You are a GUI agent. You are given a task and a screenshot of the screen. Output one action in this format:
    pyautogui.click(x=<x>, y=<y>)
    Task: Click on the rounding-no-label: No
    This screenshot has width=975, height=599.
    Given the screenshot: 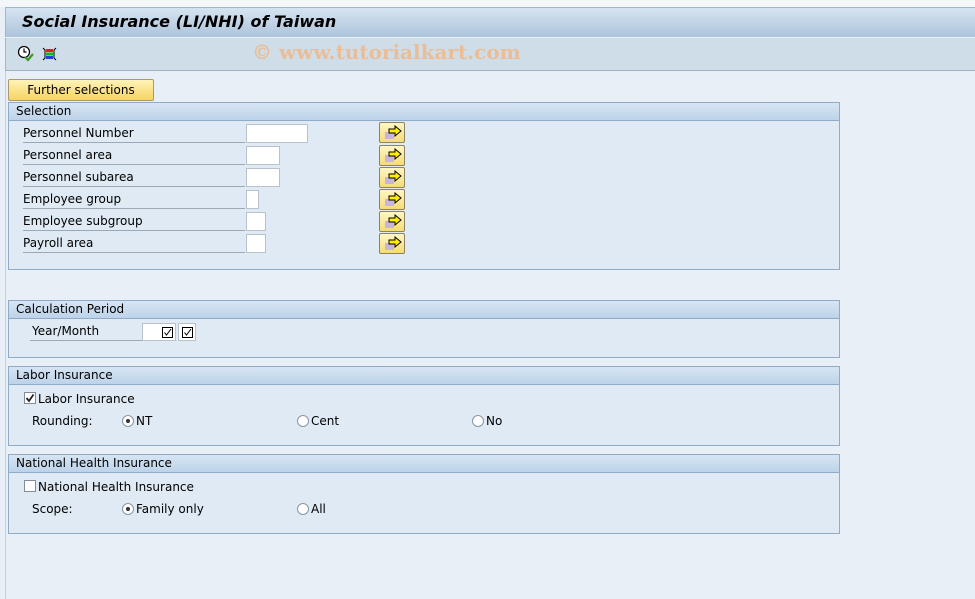 What is the action you would take?
    pyautogui.click(x=494, y=421)
    